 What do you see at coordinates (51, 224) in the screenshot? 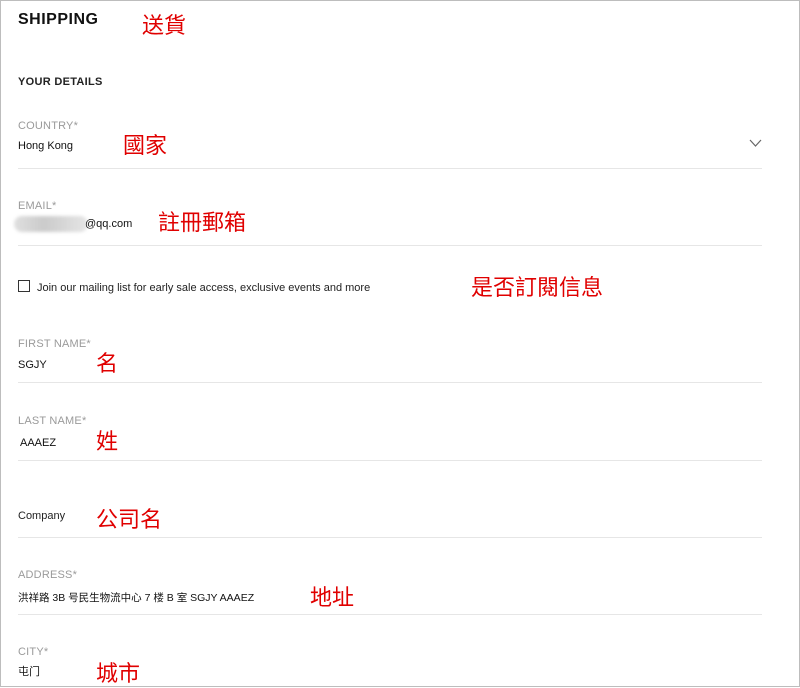
I see `redaction-blur` at bounding box center [51, 224].